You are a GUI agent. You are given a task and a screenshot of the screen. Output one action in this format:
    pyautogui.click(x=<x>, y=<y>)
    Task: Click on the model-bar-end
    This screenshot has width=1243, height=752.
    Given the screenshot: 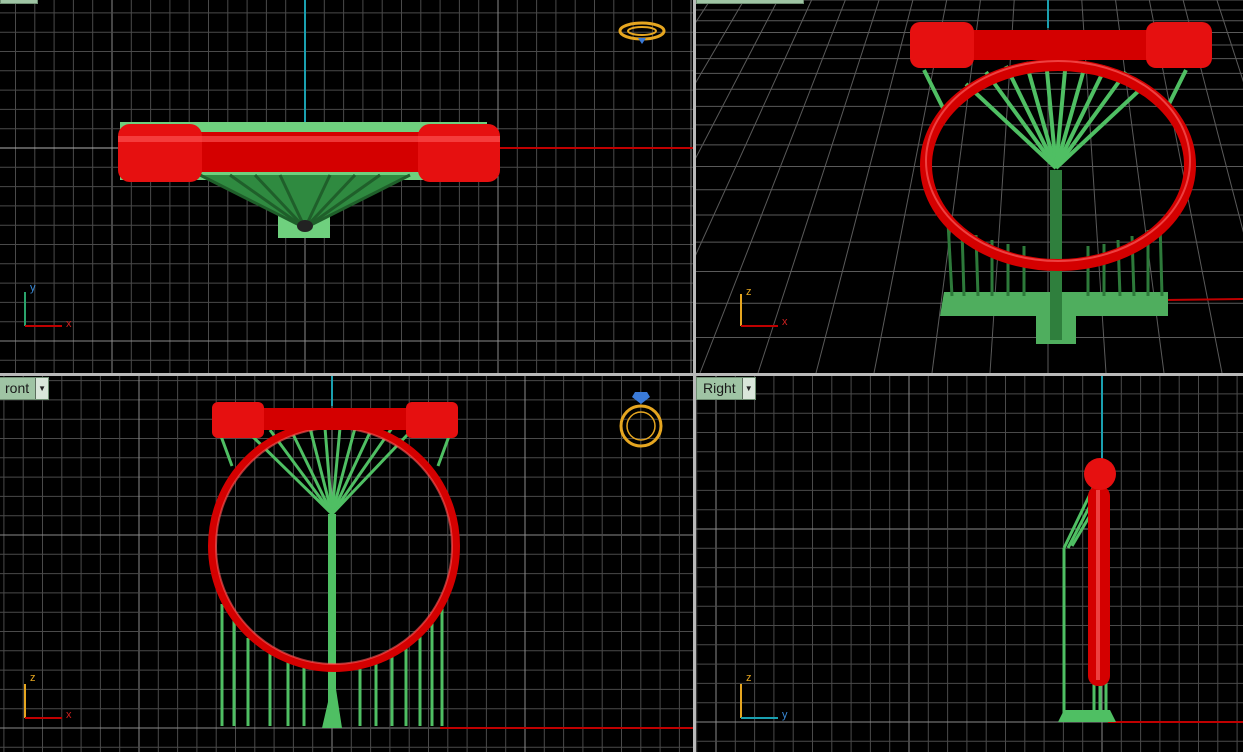 What is the action you would take?
    pyautogui.click(x=1100, y=474)
    